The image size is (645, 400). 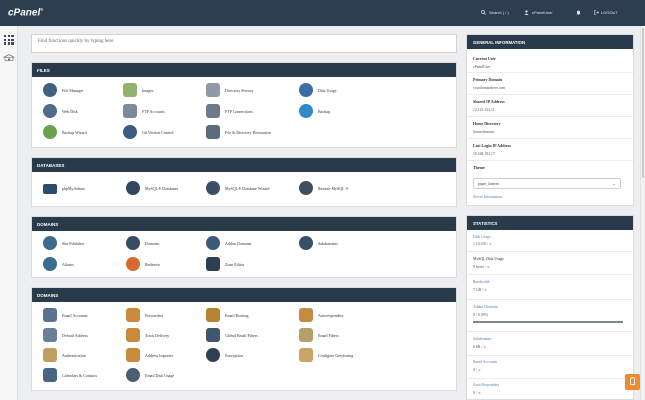 I want to click on forwarders-link: Forwarders, so click(x=144, y=315).